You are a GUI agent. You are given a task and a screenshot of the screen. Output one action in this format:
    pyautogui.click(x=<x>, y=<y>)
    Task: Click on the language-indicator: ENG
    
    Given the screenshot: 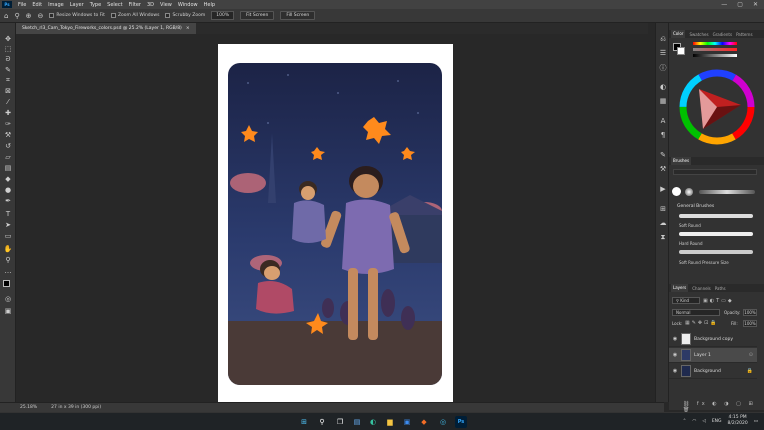 What is the action you would take?
    pyautogui.click(x=717, y=421)
    